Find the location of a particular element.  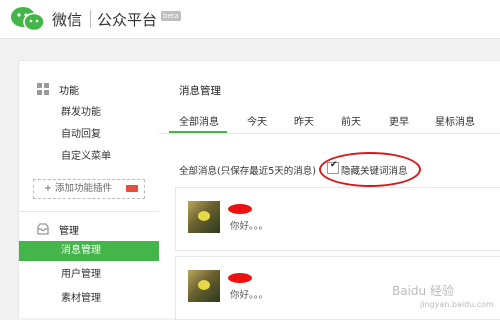

tab-today: 今天 is located at coordinates (257, 120).